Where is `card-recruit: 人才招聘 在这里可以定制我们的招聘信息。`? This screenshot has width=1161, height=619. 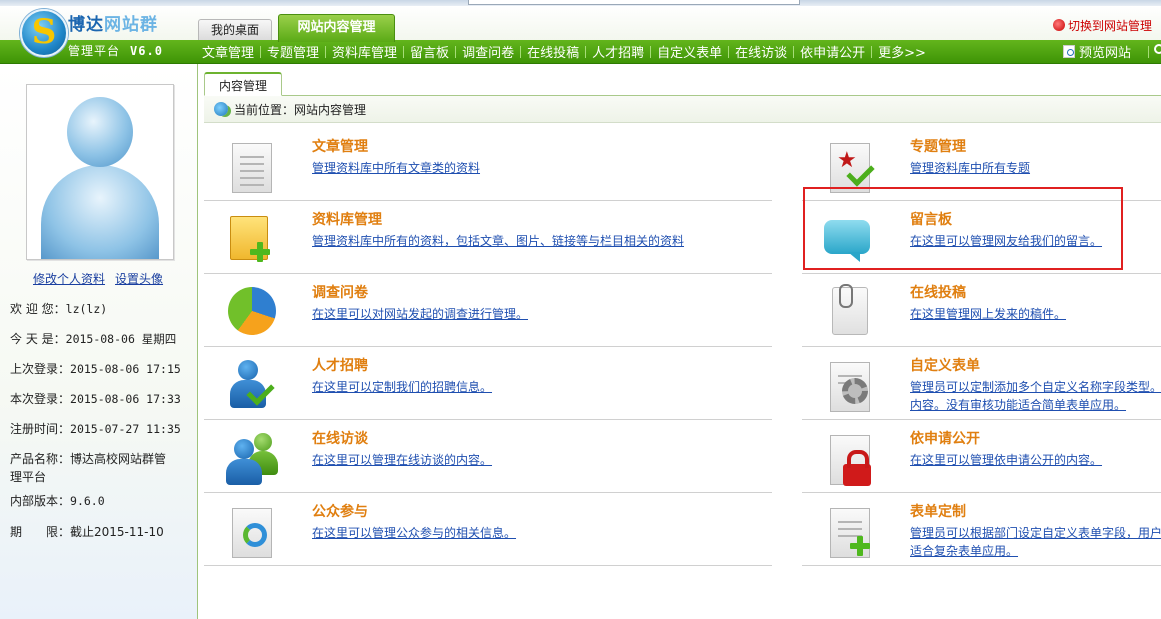 card-recruit: 人才招聘 在这里可以定制我们的招聘信息。 is located at coordinates (488, 381).